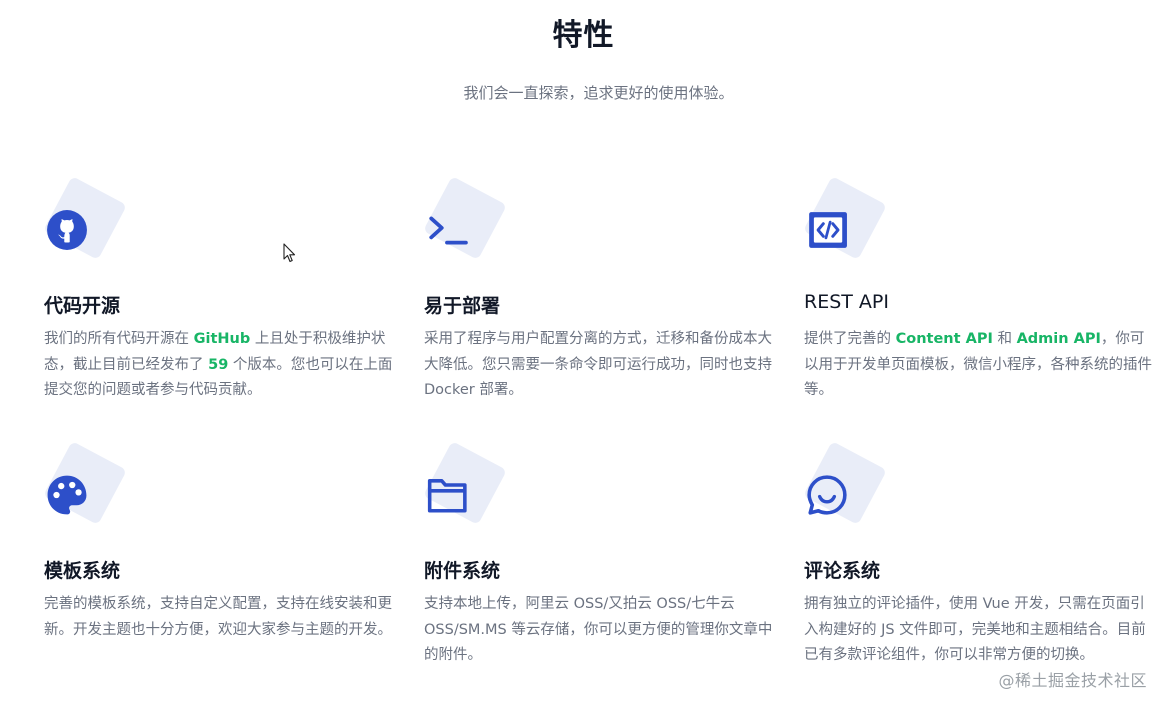  What do you see at coordinates (1072, 680) in the screenshot?
I see `watermark: @稀土掘金技术社区` at bounding box center [1072, 680].